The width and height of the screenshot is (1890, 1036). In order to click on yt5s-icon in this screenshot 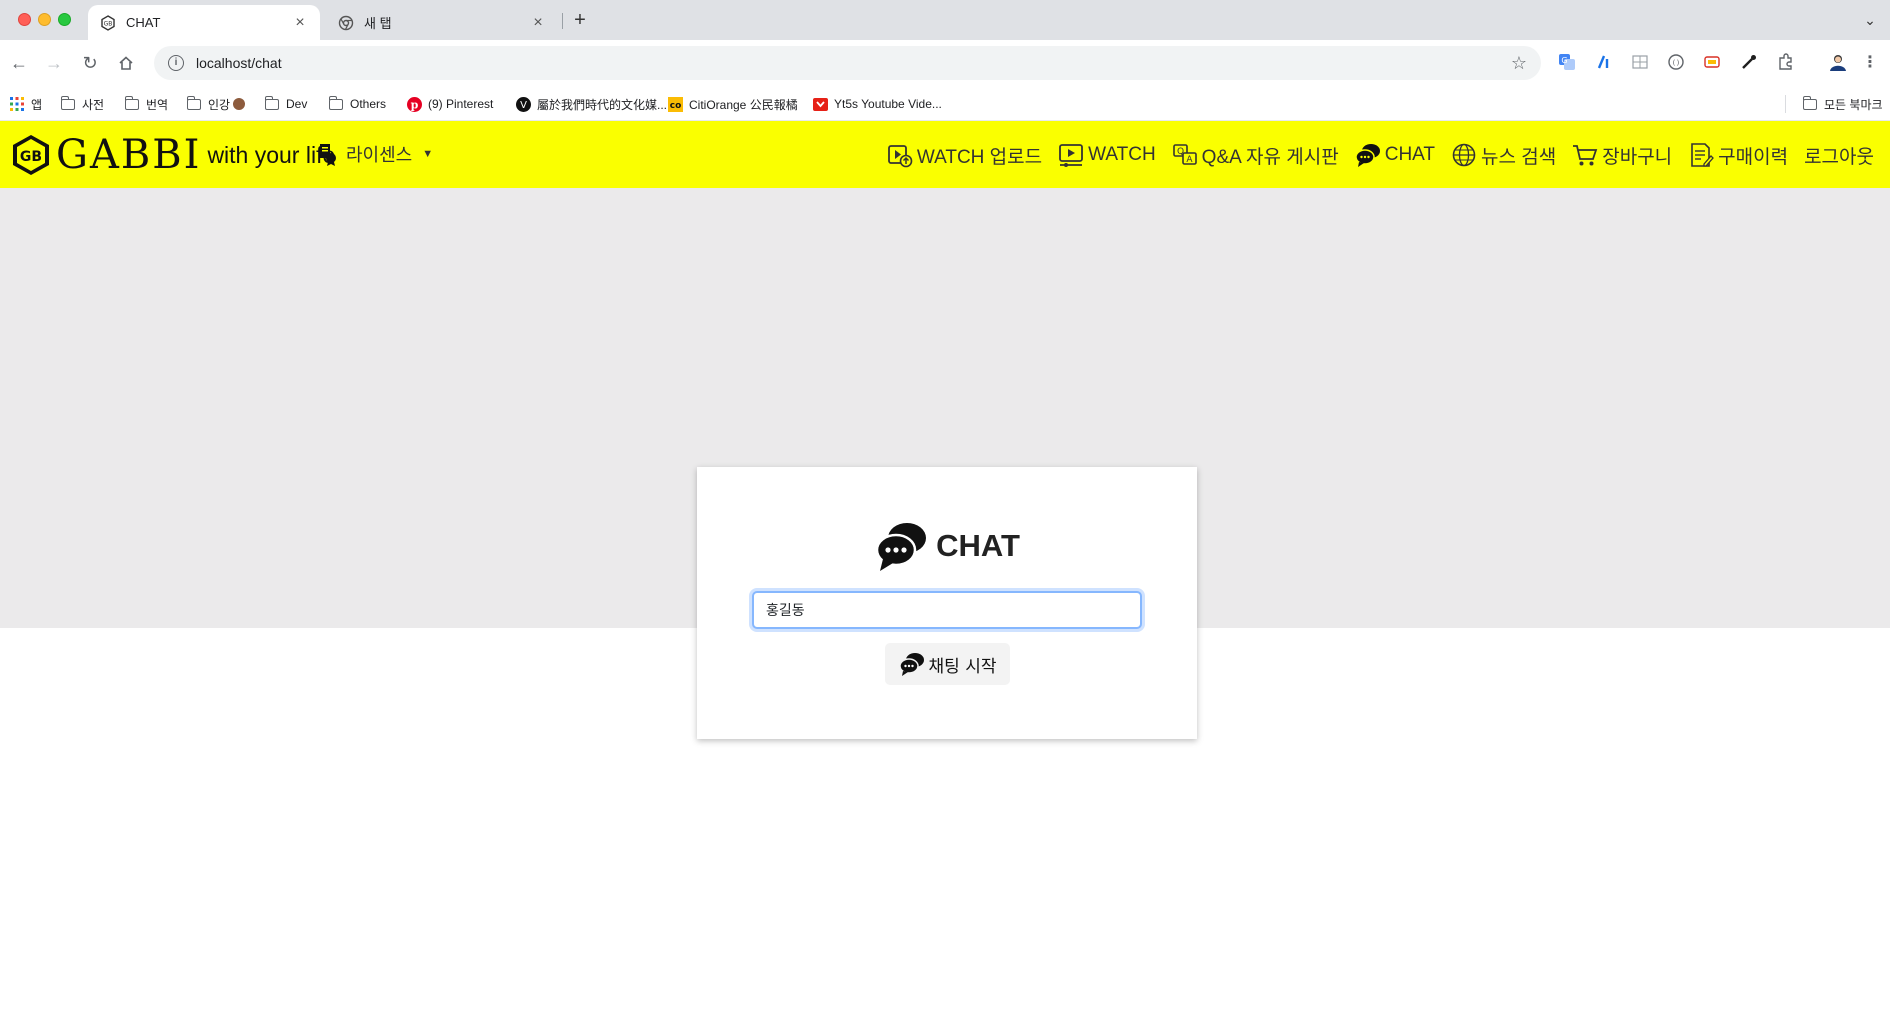, I will do `click(820, 104)`.